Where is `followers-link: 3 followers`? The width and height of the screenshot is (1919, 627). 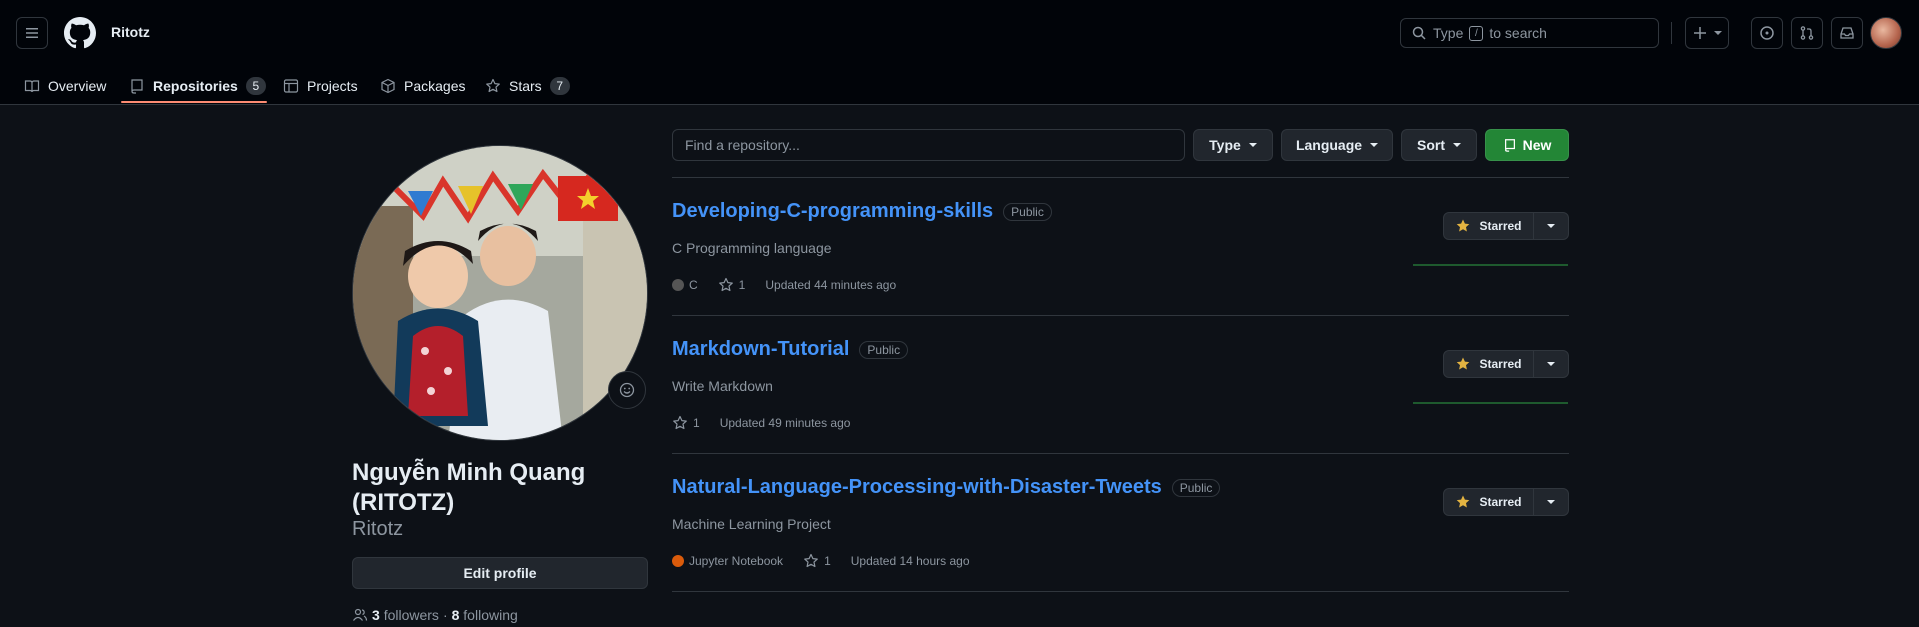 followers-link: 3 followers is located at coordinates (405, 615).